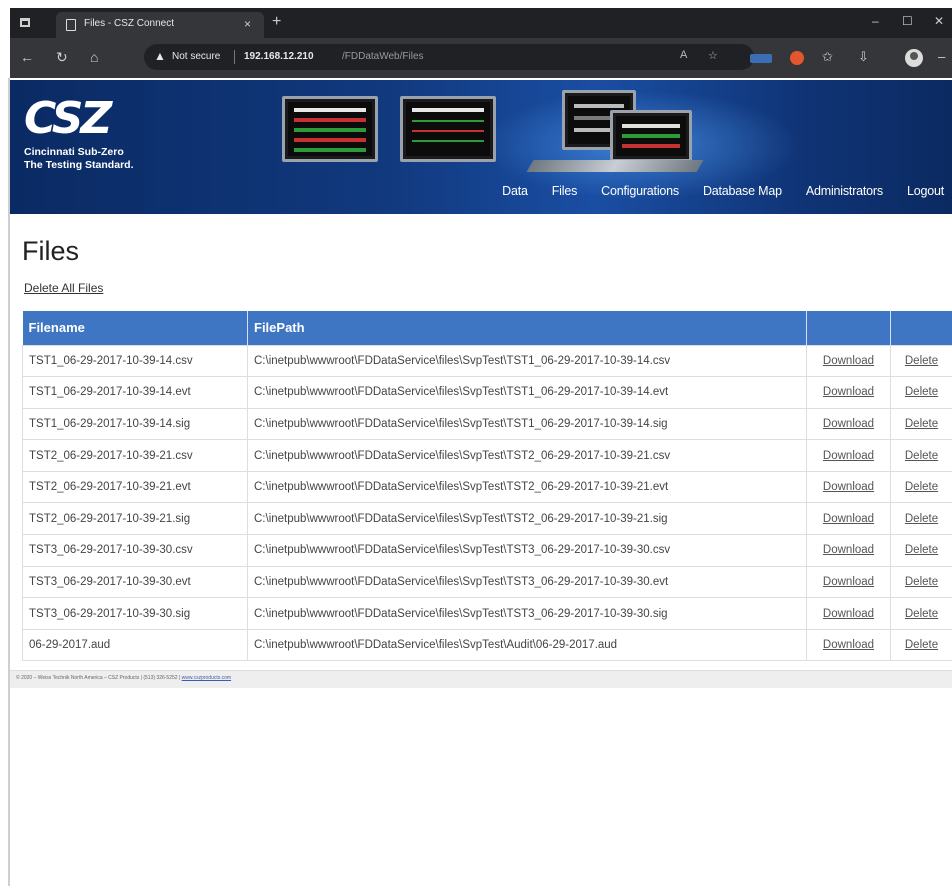 This screenshot has width=952, height=886. Describe the element at coordinates (71, 25) in the screenshot. I see `page-favicon-icon` at that location.